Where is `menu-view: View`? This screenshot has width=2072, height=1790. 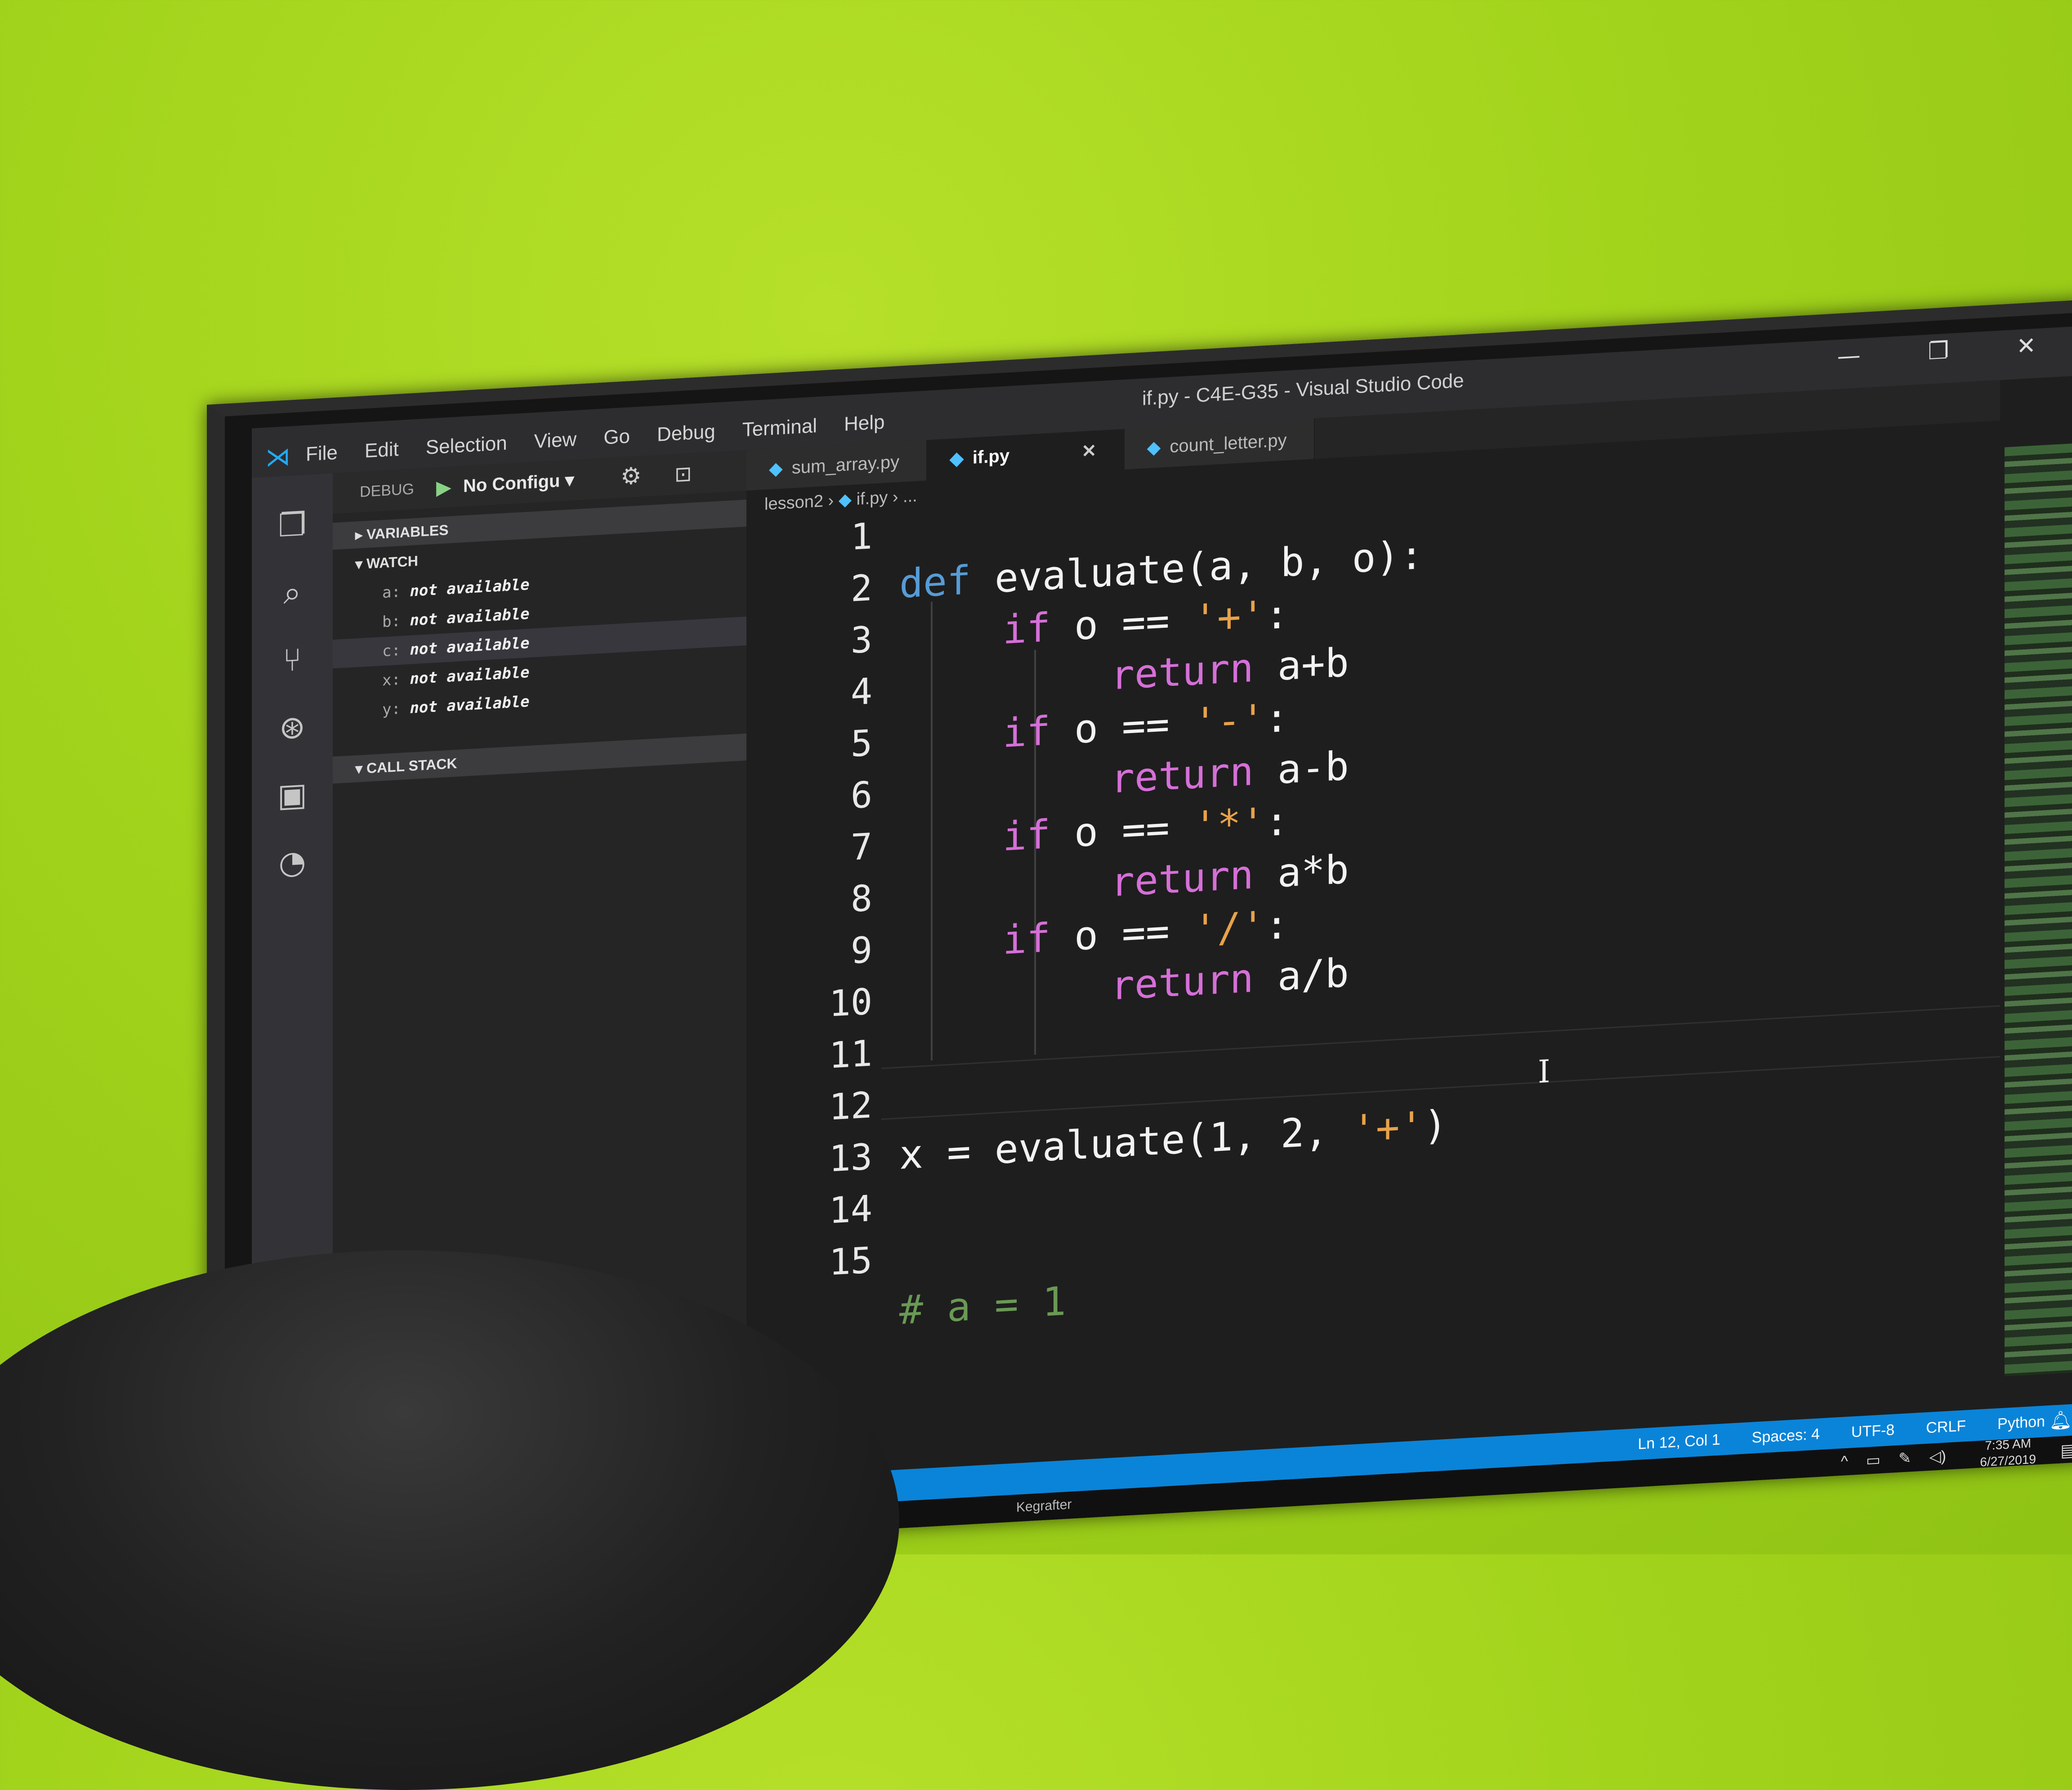 menu-view: View is located at coordinates (555, 441).